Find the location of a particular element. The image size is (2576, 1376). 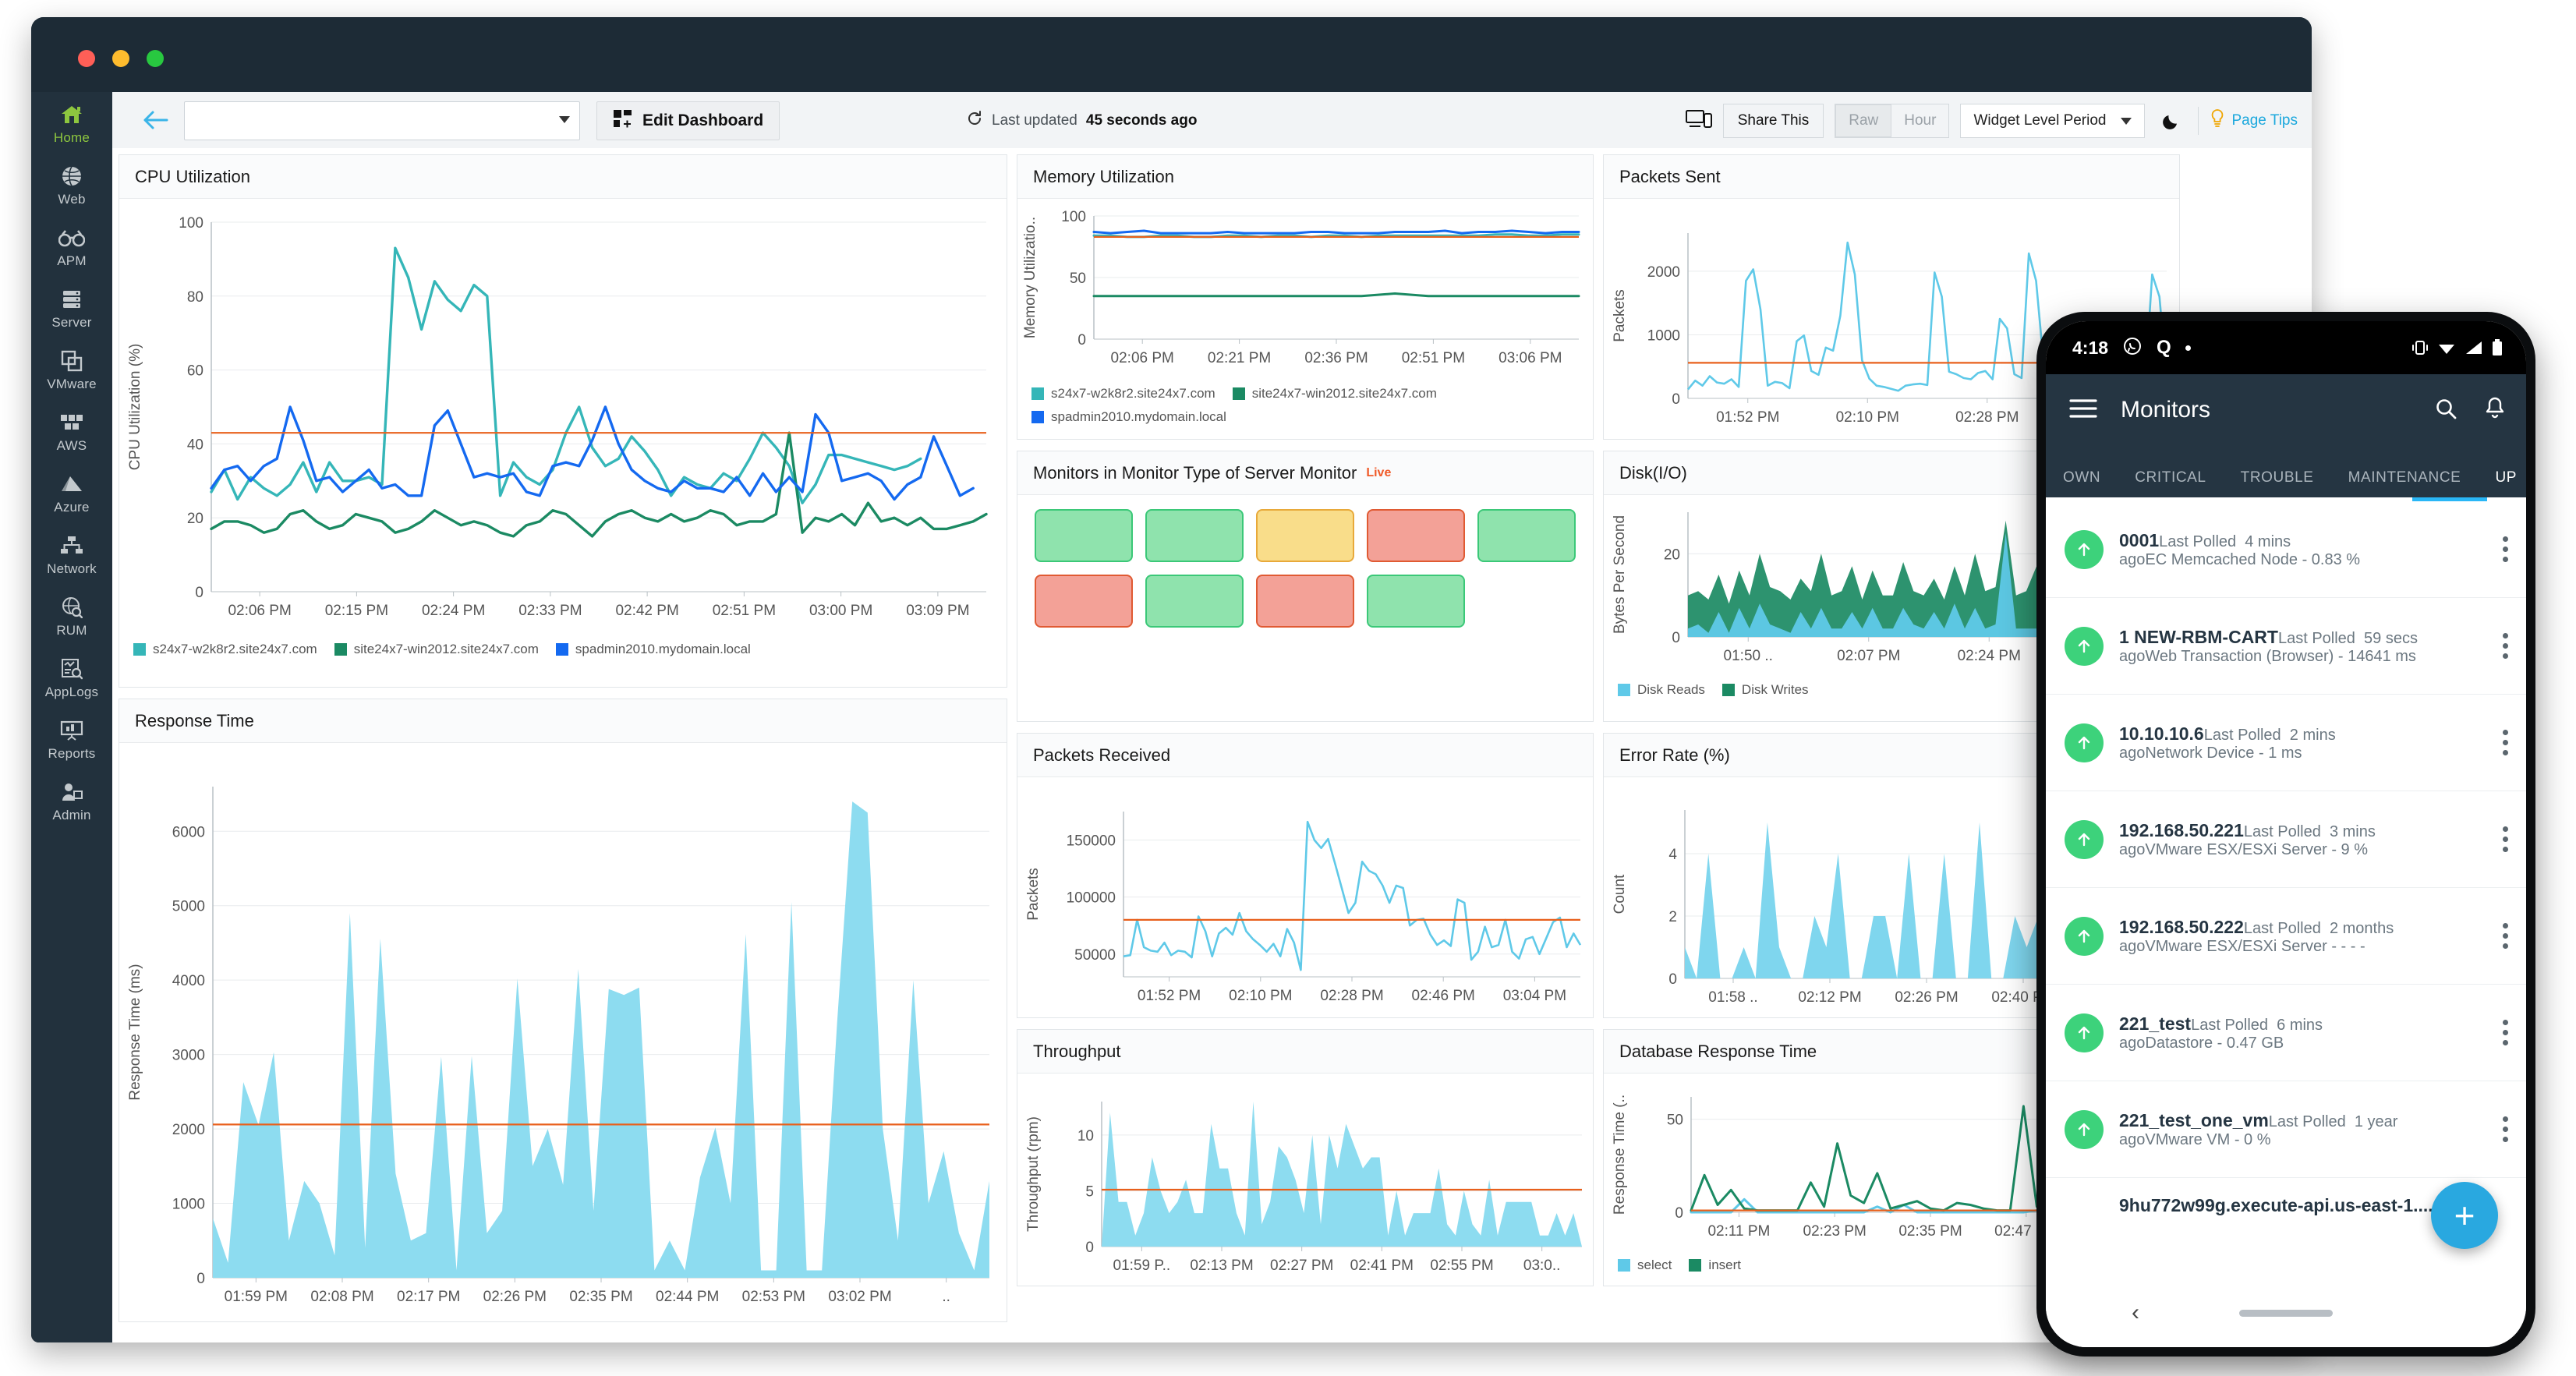

svg-text: Count is located at coordinates (1620, 894).